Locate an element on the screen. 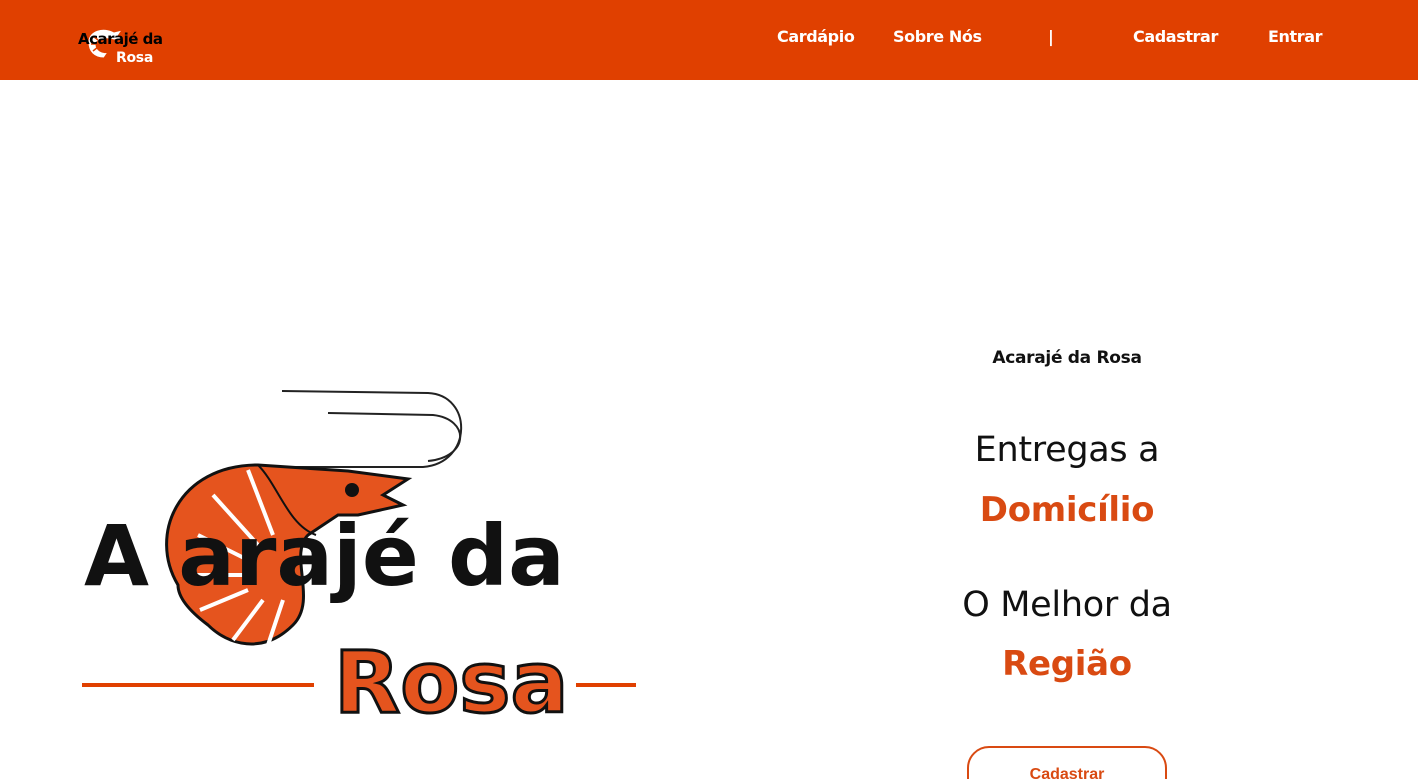 This screenshot has width=1418, height=779. nav-cardapio: Cardápio is located at coordinates (816, 36).